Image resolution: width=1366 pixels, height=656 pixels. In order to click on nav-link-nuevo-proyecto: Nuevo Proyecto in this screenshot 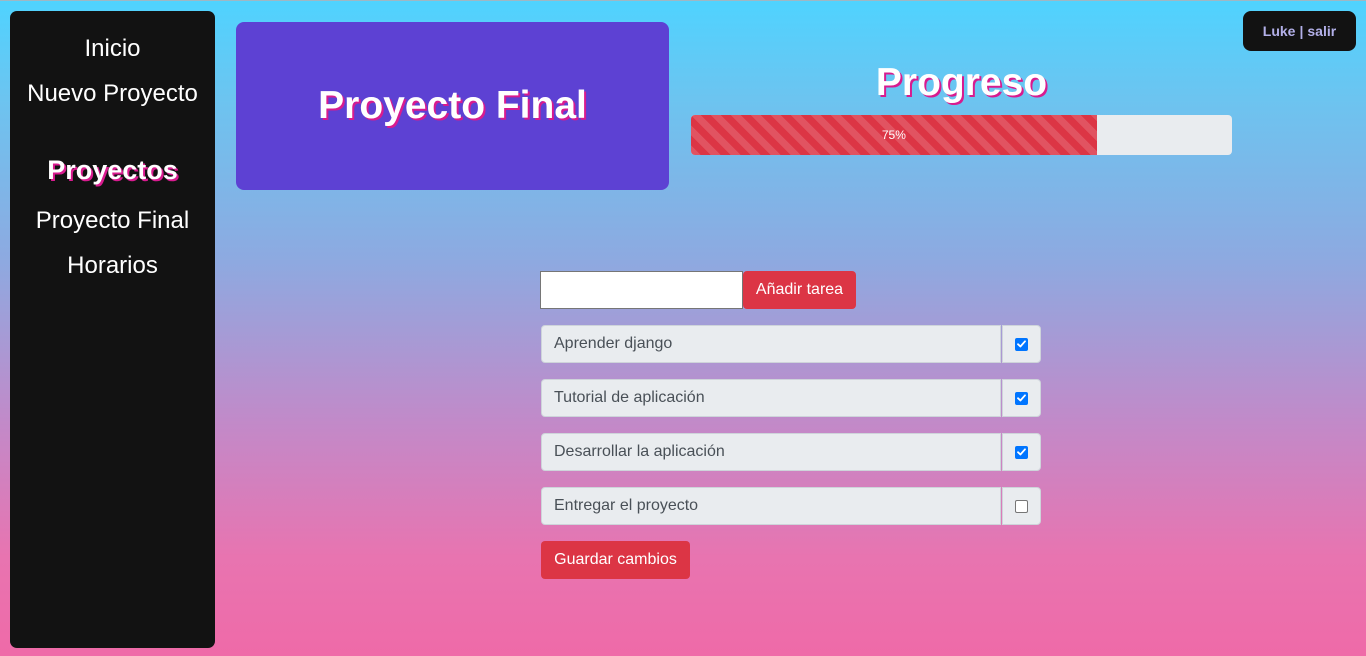, I will do `click(112, 94)`.